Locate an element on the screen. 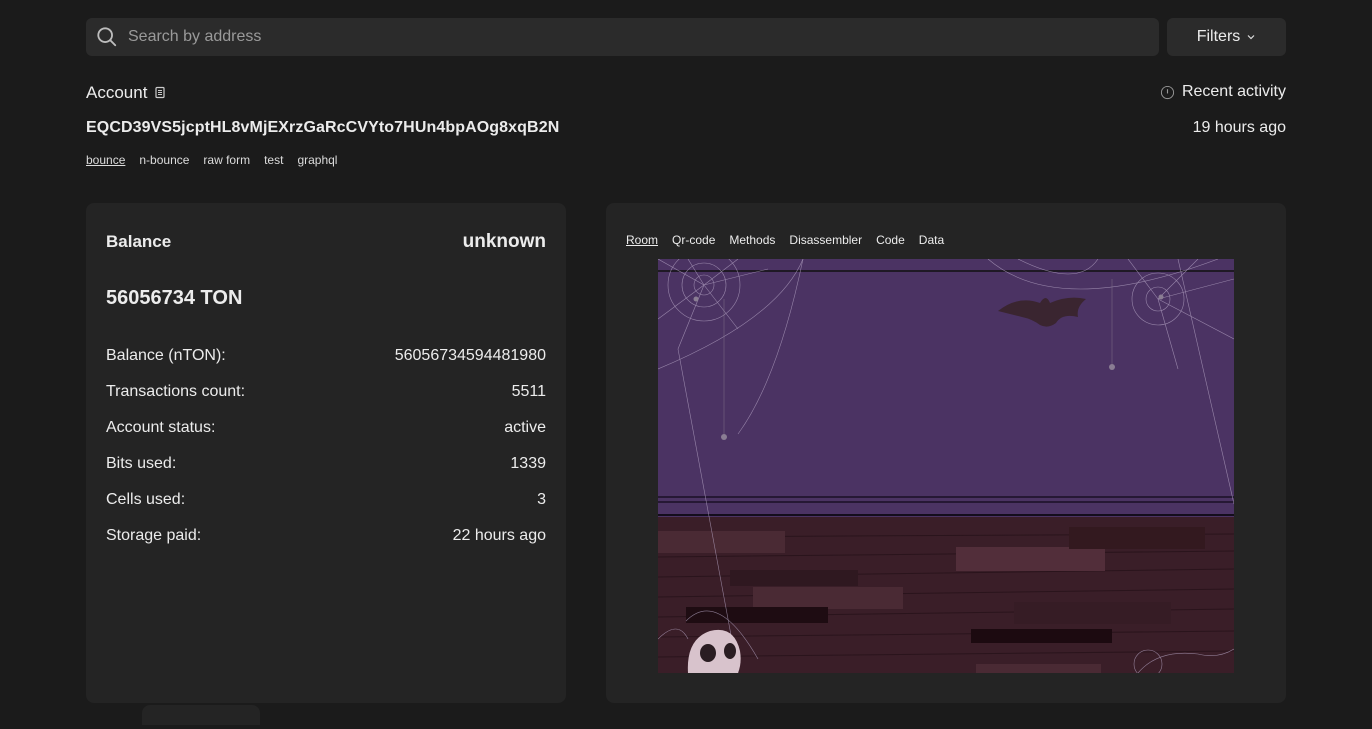  tab-methods: Methods is located at coordinates (752, 240).